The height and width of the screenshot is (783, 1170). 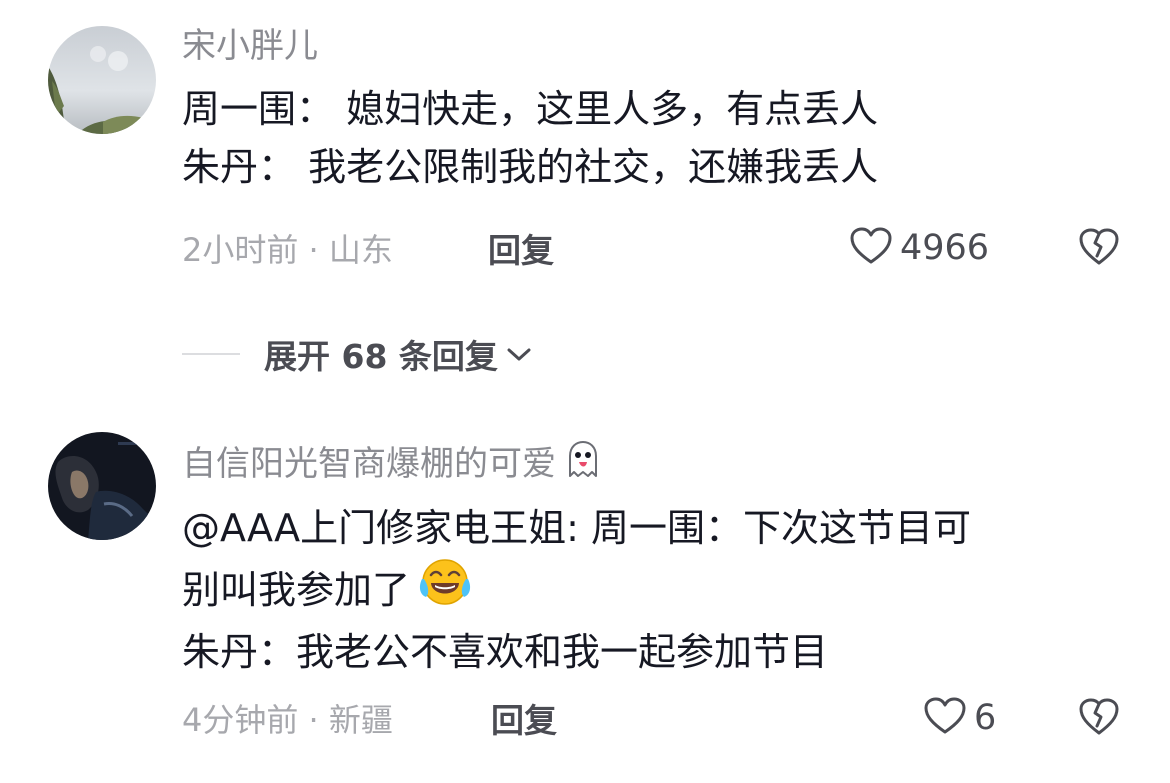 What do you see at coordinates (585, 718) in the screenshot?
I see `comment-meta: 4分钟前 · 新疆 回复 6` at bounding box center [585, 718].